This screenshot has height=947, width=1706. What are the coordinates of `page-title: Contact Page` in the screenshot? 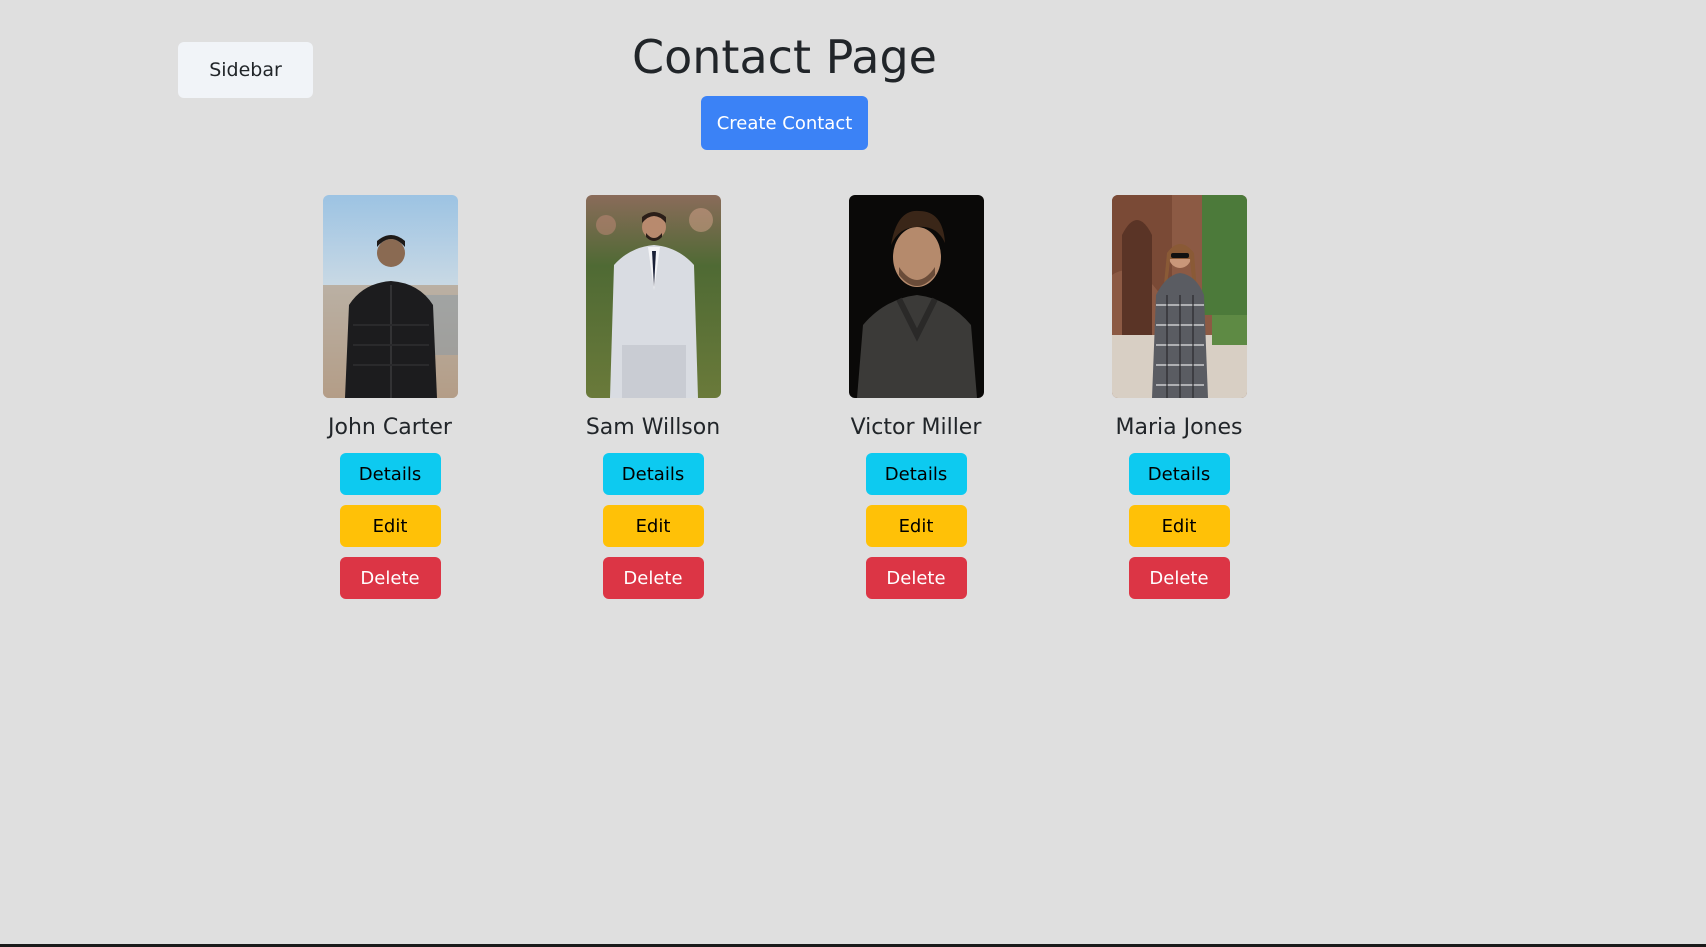 It's located at (784, 57).